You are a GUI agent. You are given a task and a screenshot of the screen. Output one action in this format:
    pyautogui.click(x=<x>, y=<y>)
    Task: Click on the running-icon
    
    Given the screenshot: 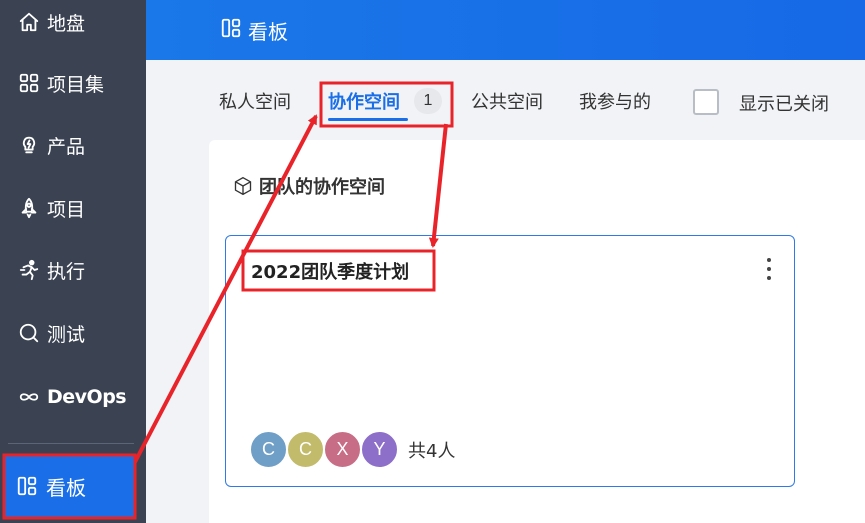 What is the action you would take?
    pyautogui.click(x=29, y=270)
    